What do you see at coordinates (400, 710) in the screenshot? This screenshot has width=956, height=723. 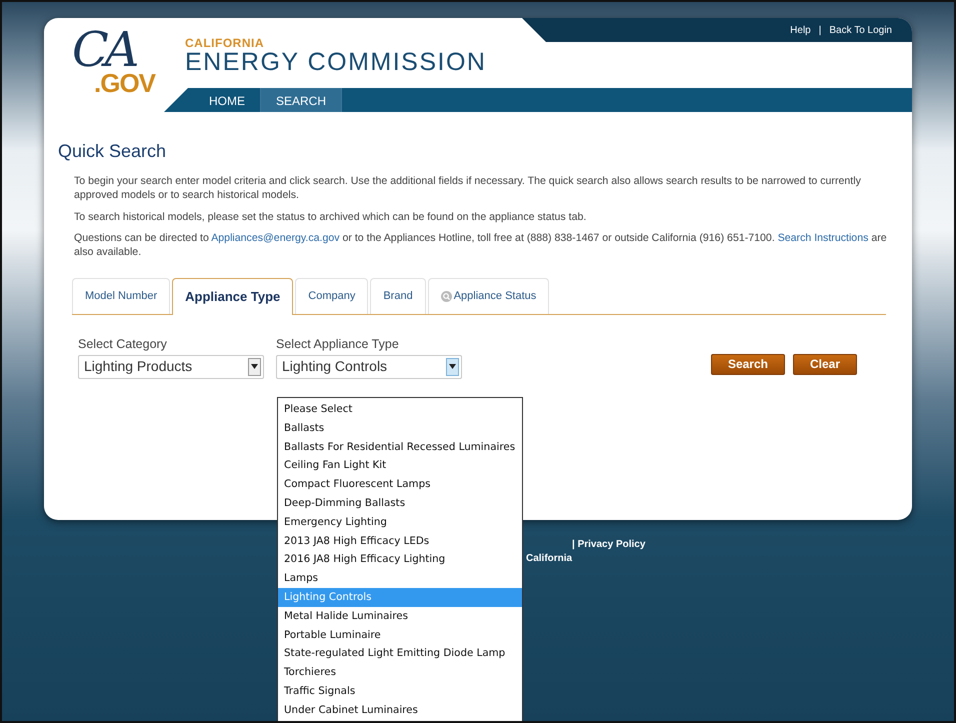 I see `dropdown-option: Under Cabinet Luminaires` at bounding box center [400, 710].